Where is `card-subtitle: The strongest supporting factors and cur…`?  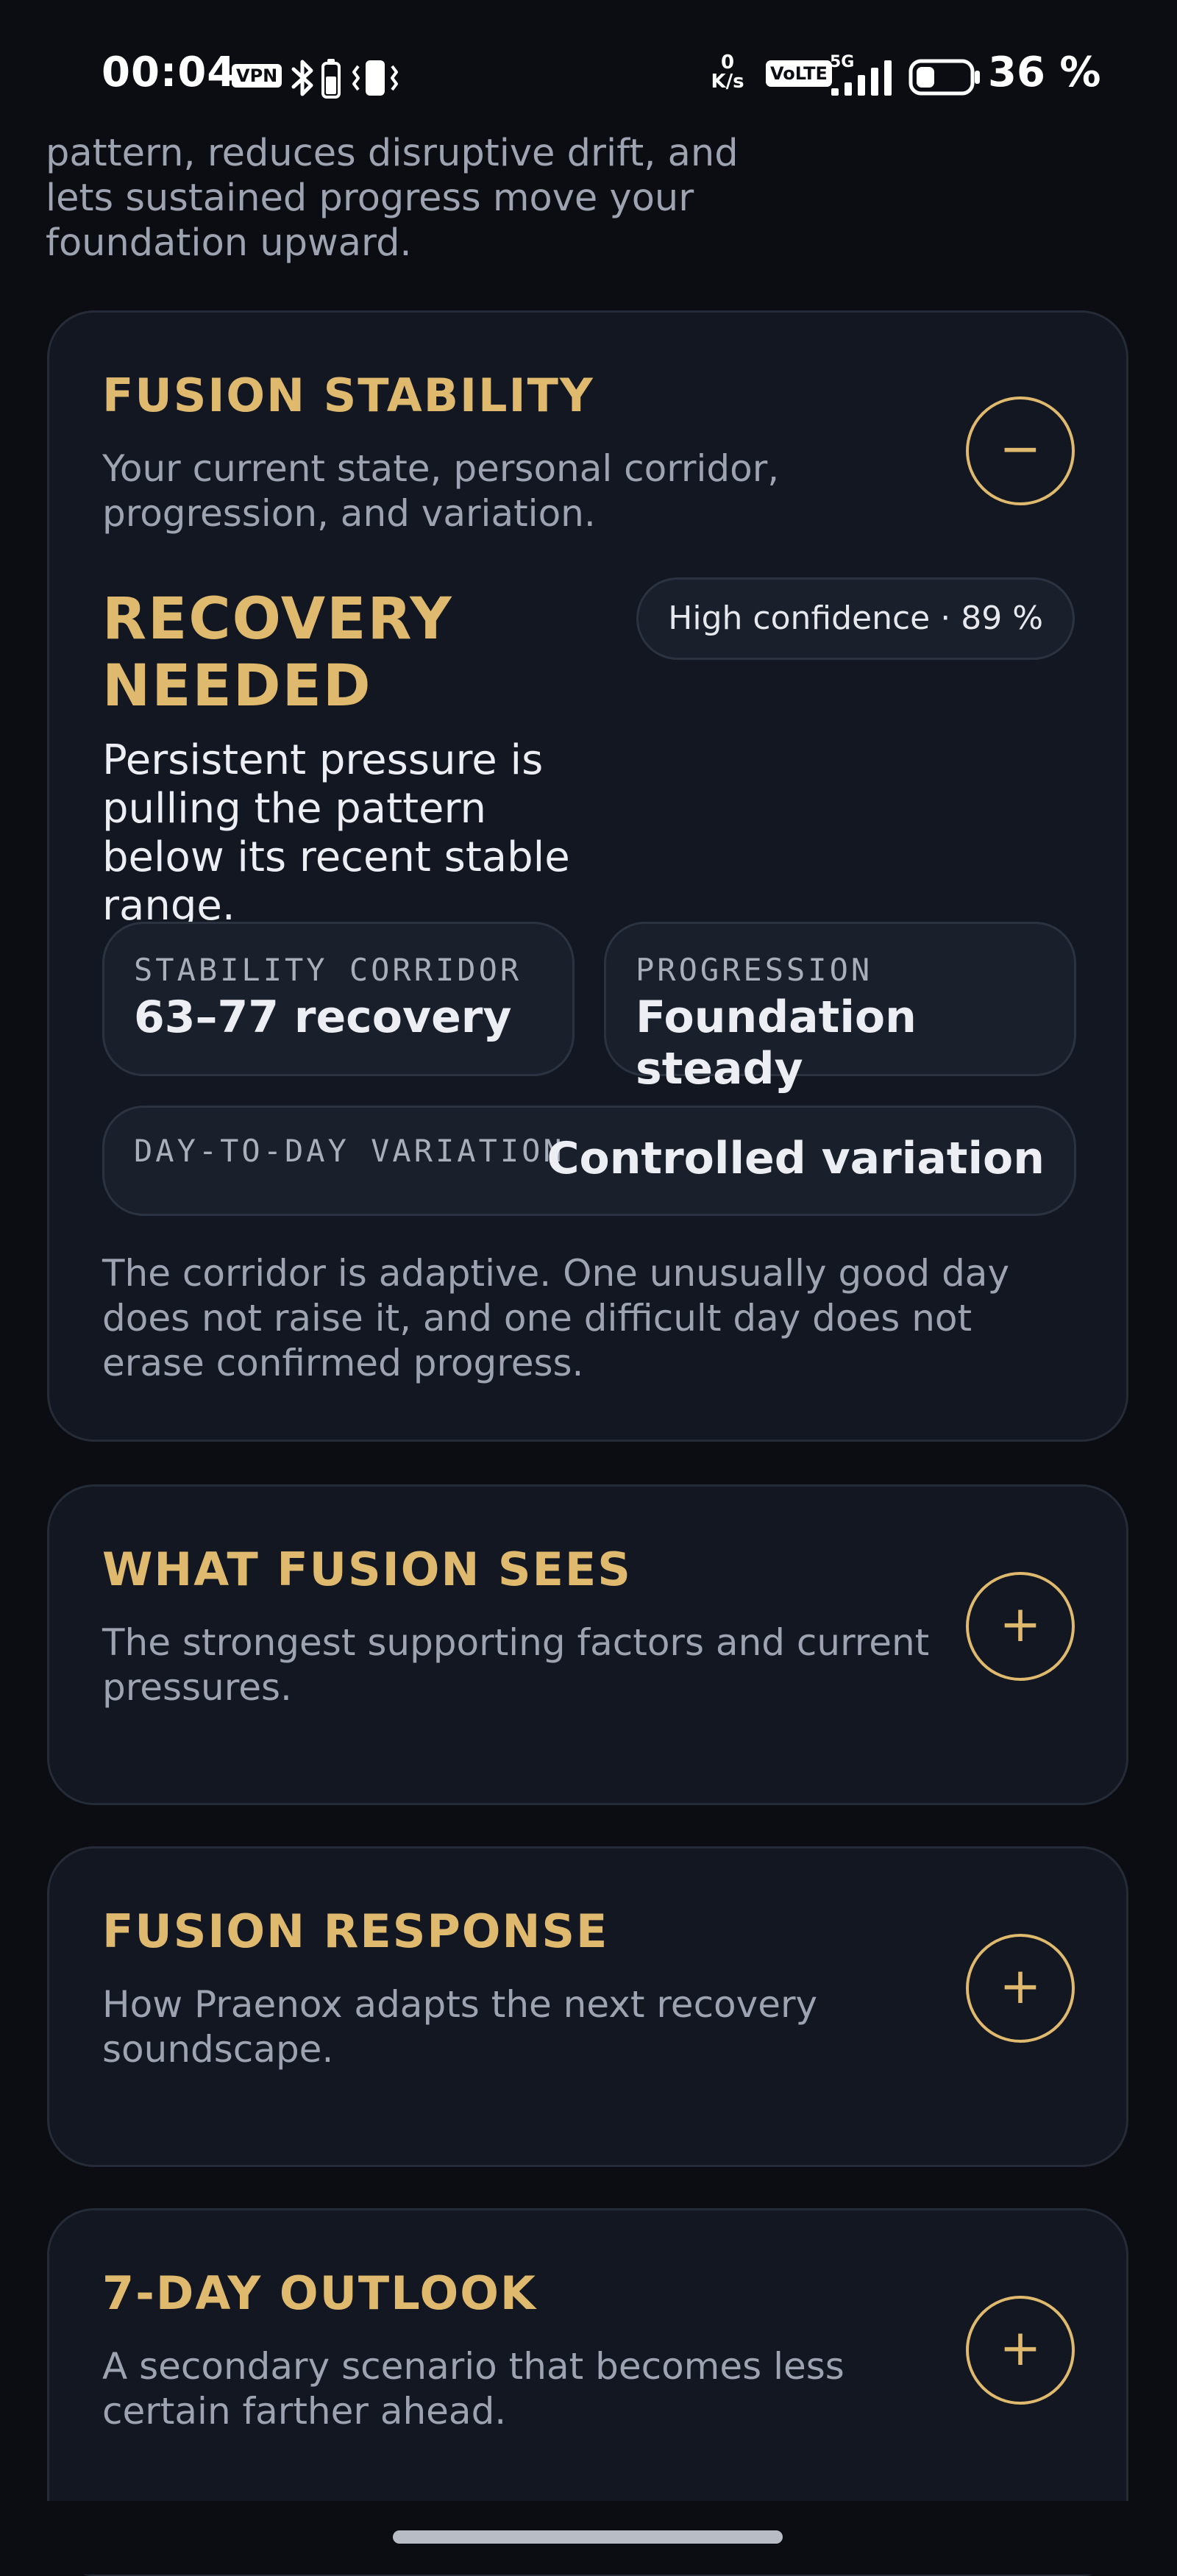
card-subtitle: The strongest supporting factors and cur… is located at coordinates (516, 1665).